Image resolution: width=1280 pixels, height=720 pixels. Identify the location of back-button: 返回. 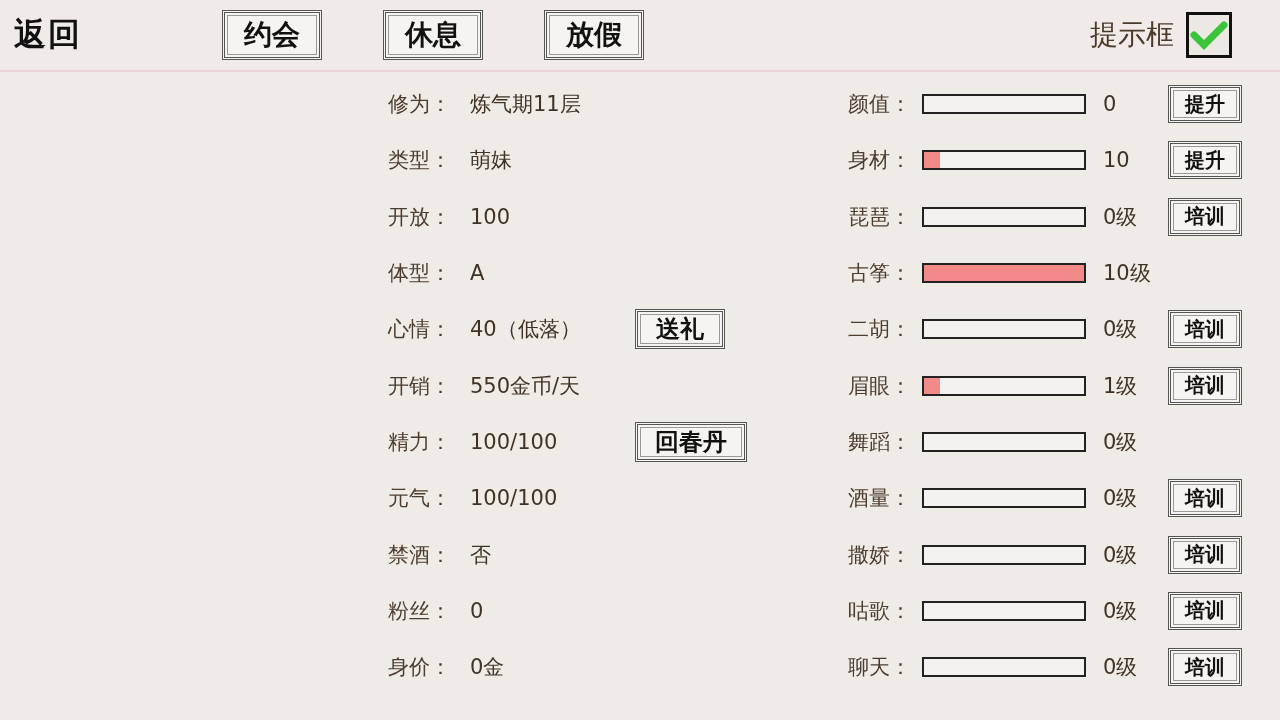
(48, 35).